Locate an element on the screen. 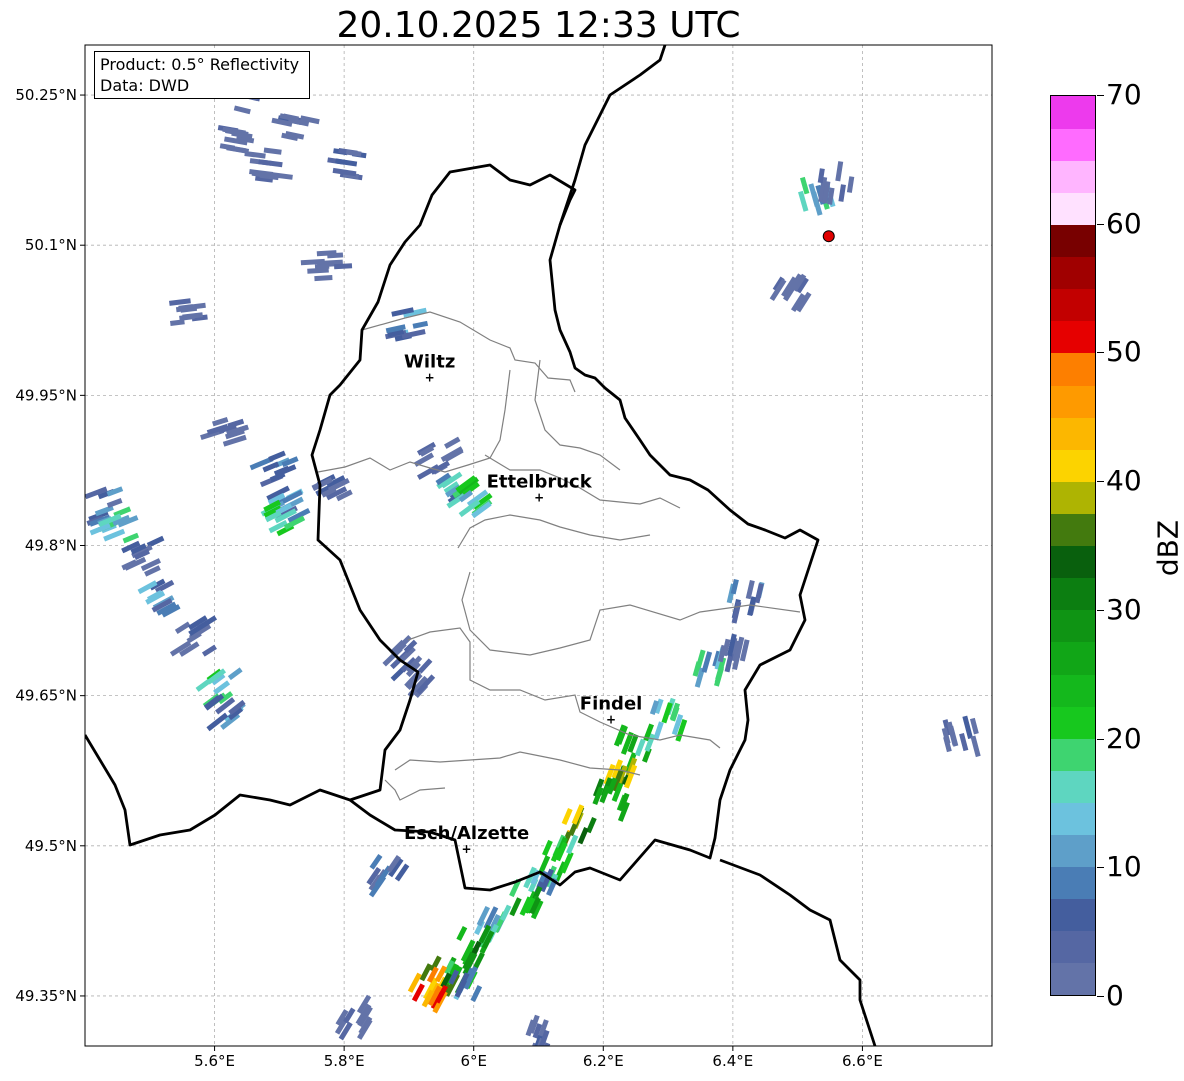  radar-site-marker is located at coordinates (828, 236).